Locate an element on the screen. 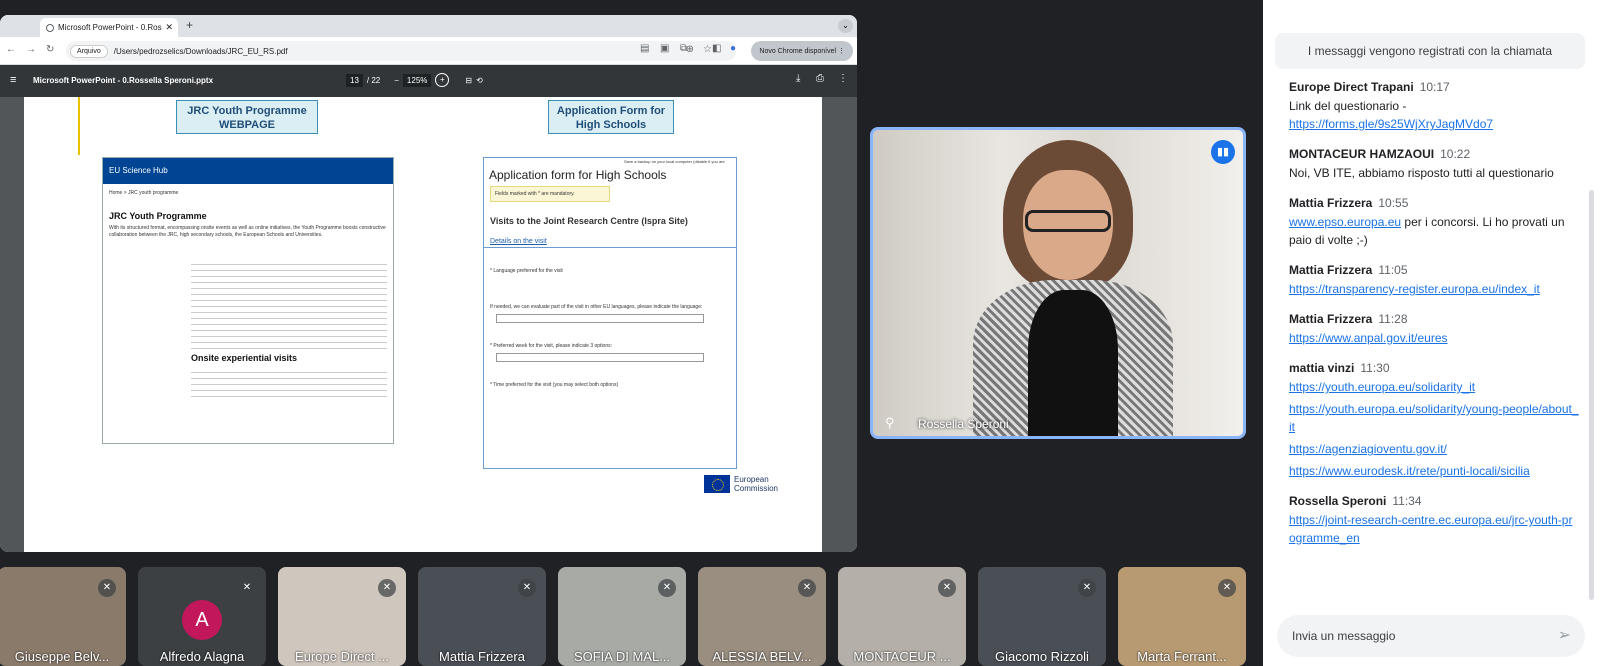 This screenshot has width=1600, height=666. message-time: 11:28 is located at coordinates (1393, 319).